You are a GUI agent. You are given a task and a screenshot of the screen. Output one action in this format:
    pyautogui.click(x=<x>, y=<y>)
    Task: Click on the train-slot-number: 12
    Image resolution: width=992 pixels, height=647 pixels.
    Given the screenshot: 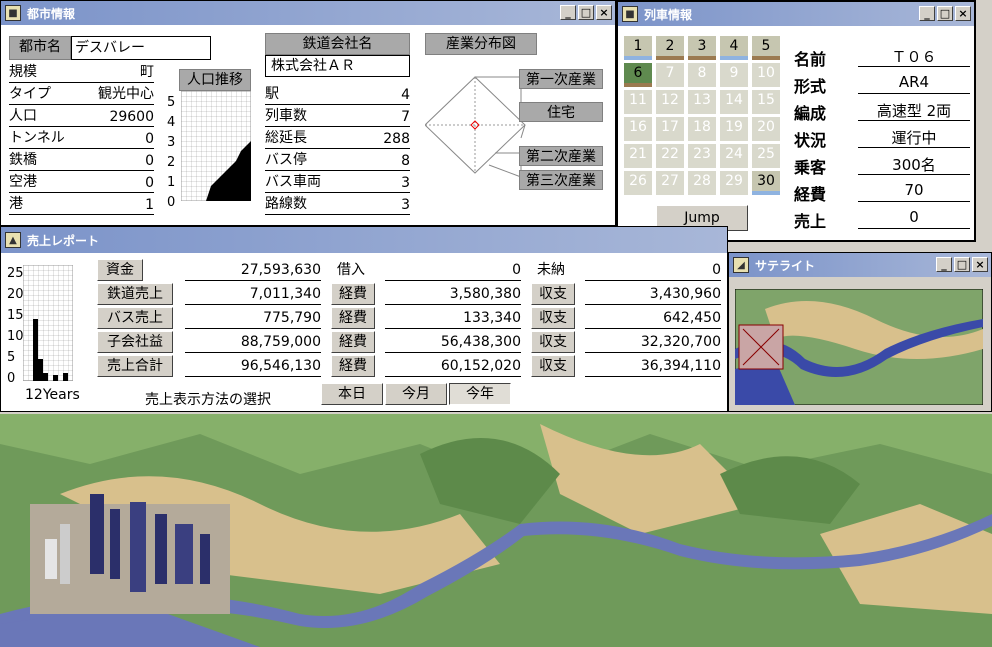 What is the action you would take?
    pyautogui.click(x=670, y=100)
    